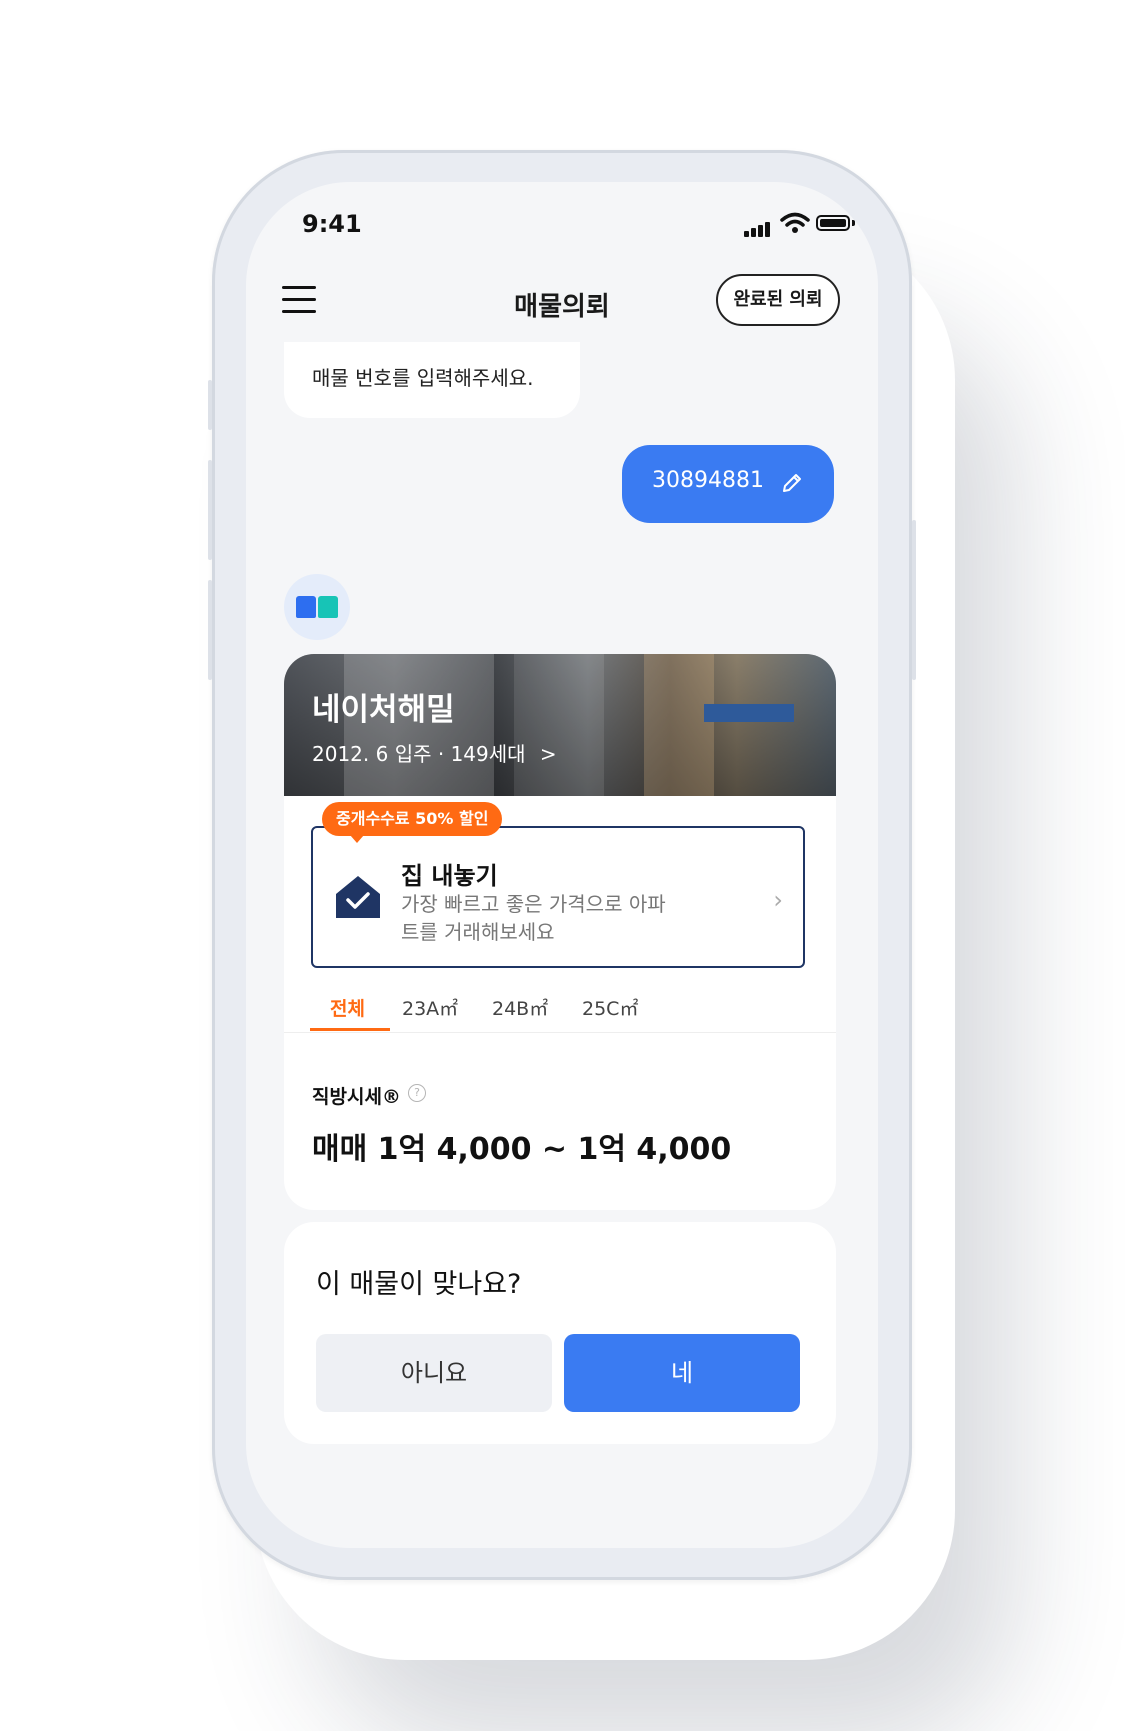 The height and width of the screenshot is (1731, 1125). I want to click on bot-avatar, so click(317, 607).